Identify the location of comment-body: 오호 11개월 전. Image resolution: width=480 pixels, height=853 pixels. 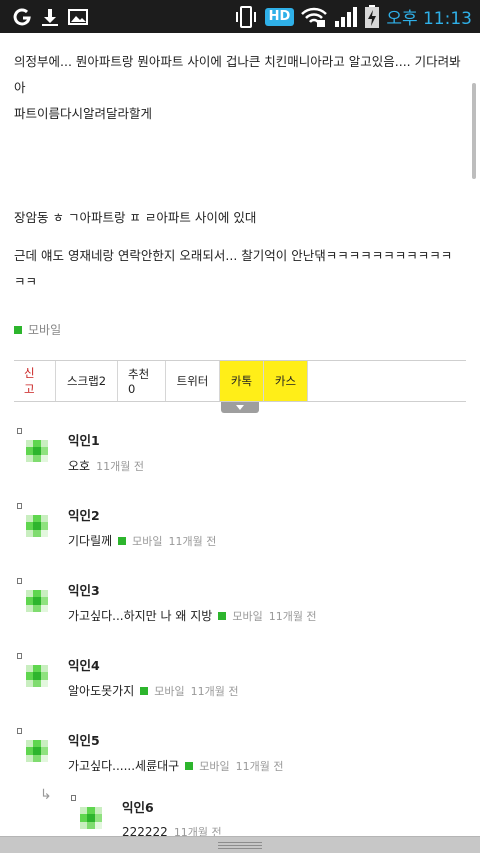
(106, 465).